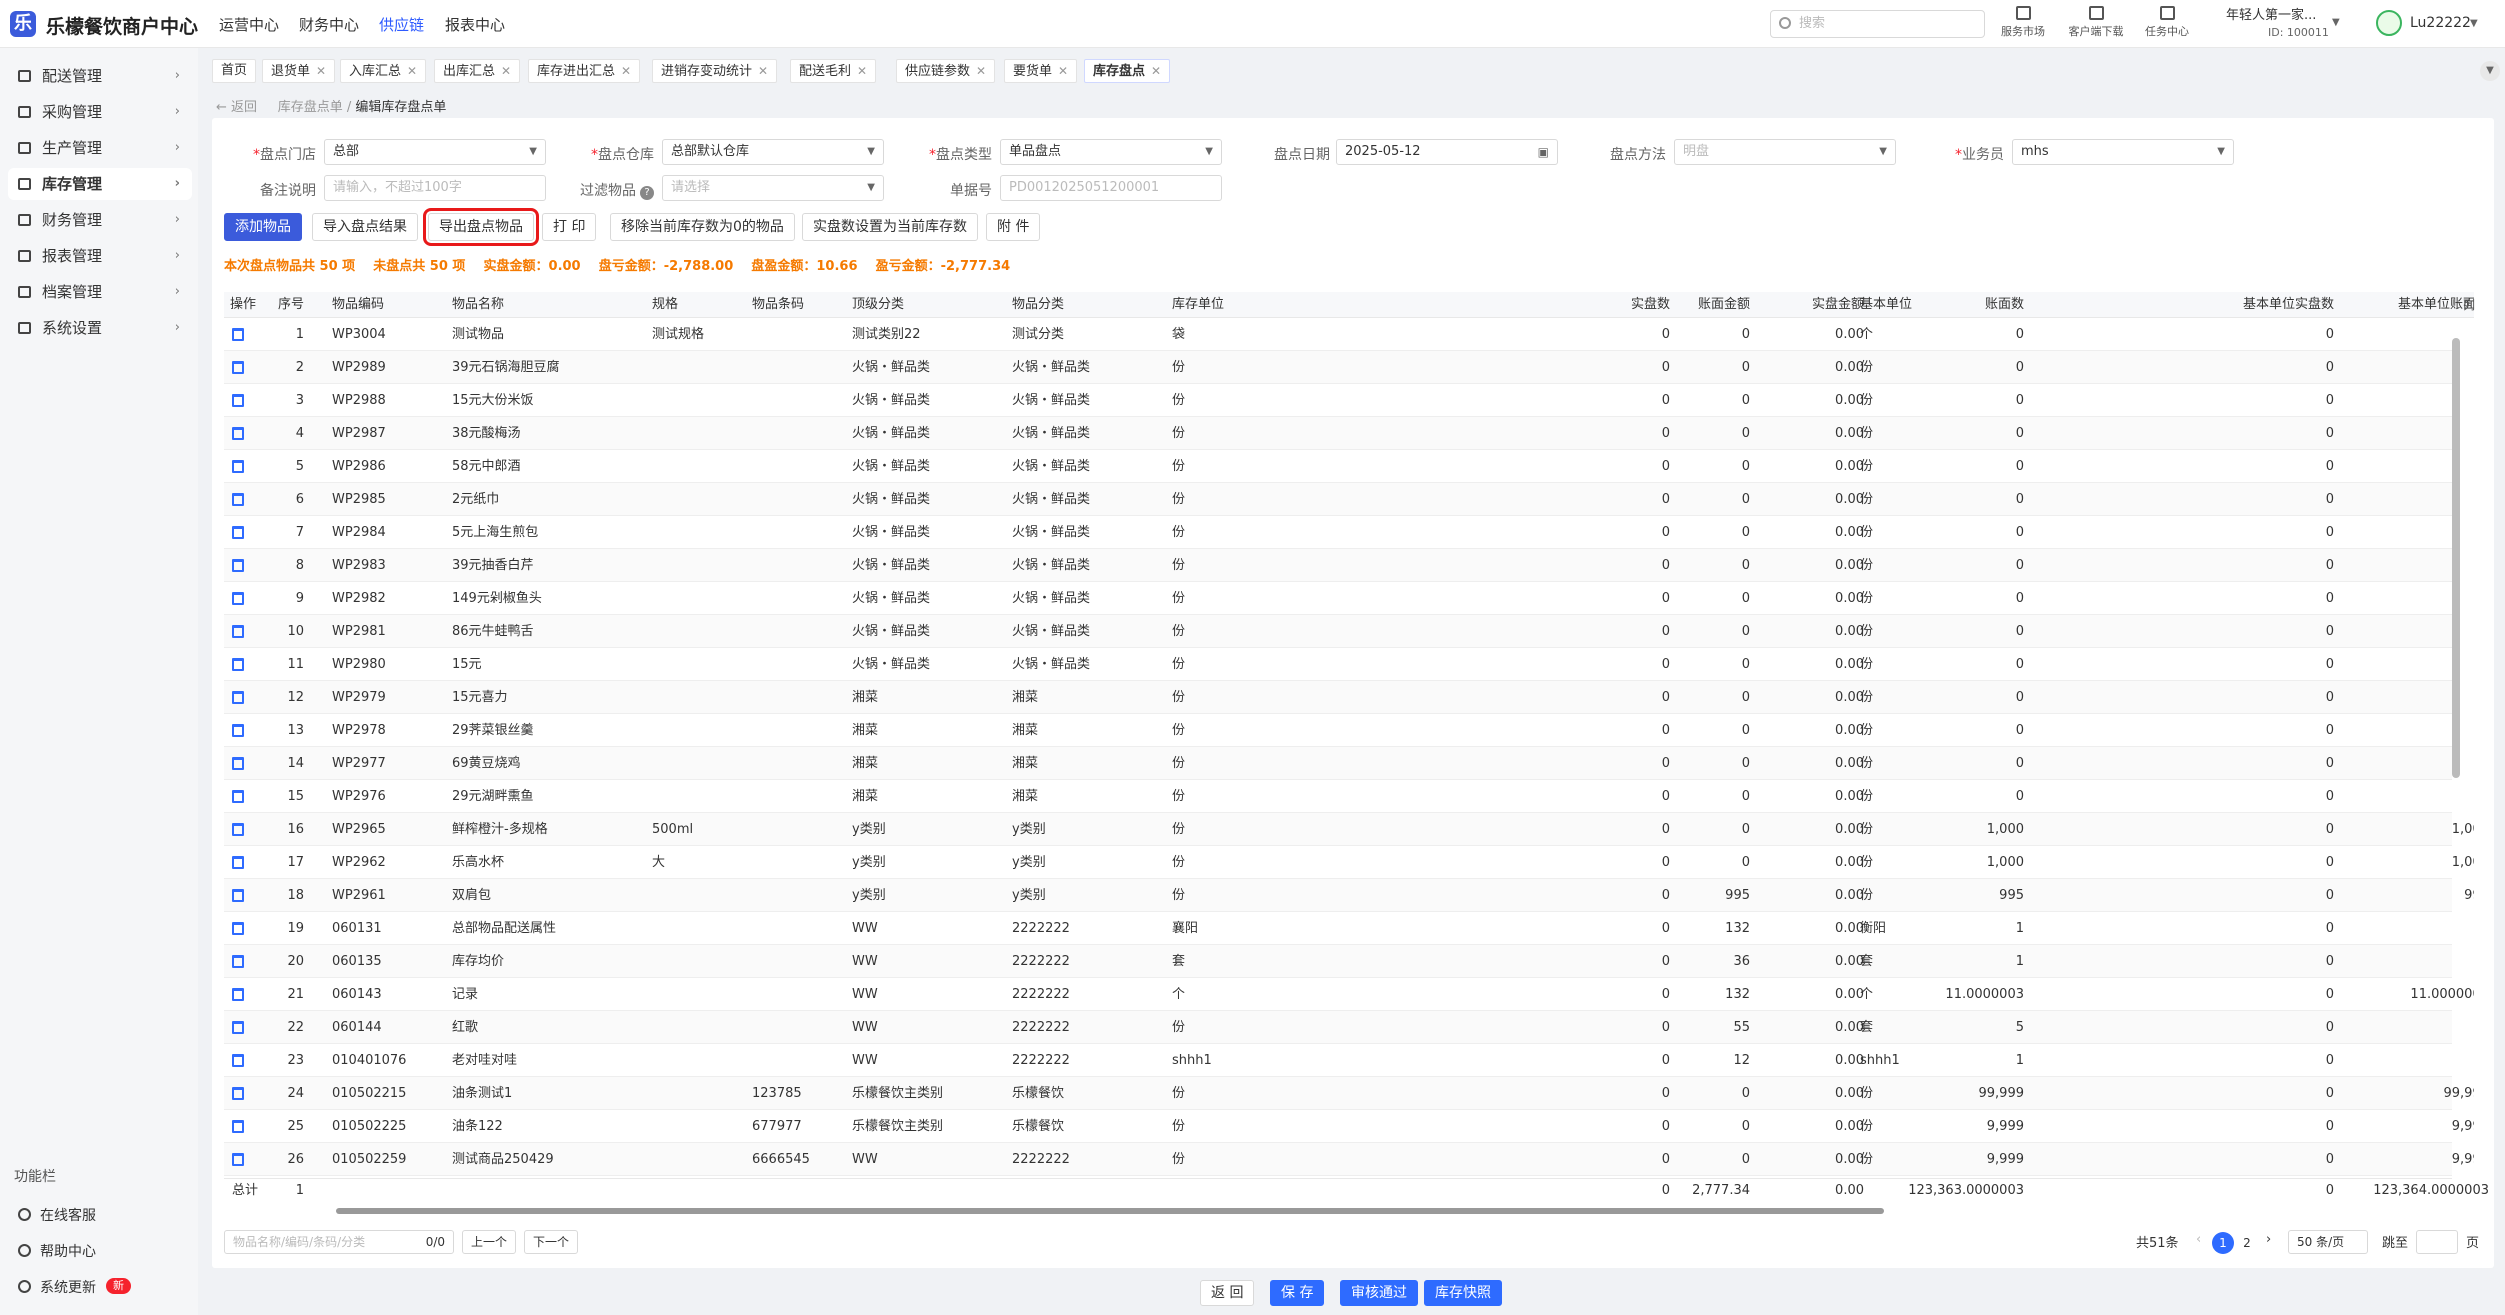 The width and height of the screenshot is (2505, 1315). I want to click on jump-input, so click(2437, 1242).